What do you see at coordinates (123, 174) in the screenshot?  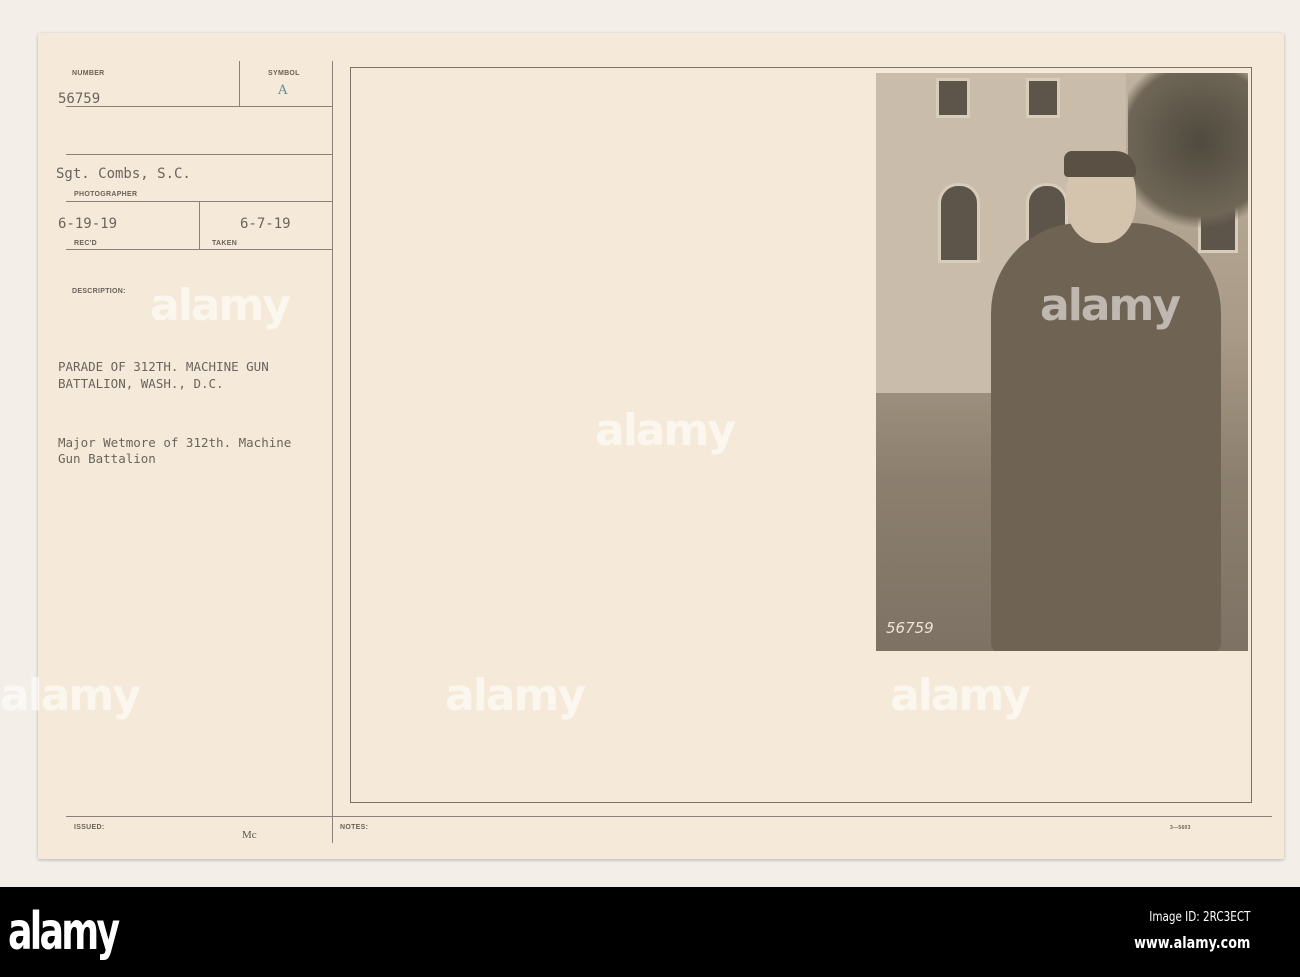 I see `photographer-name: Sgt. Combs, S.C.` at bounding box center [123, 174].